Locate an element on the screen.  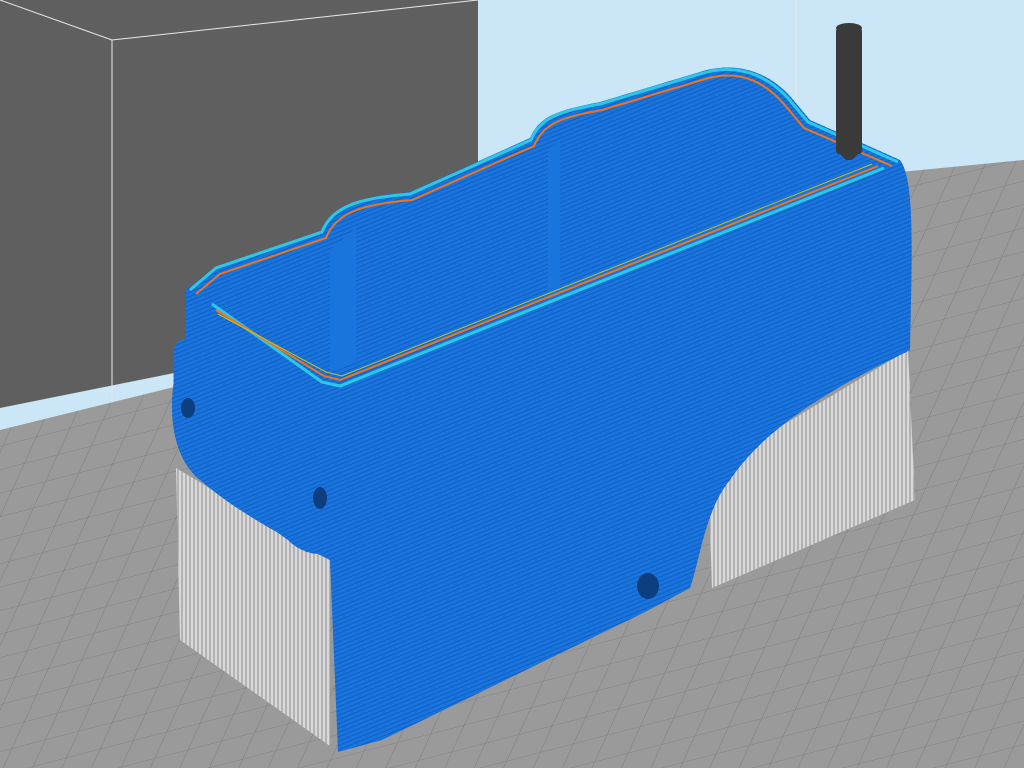
print-nozzle is located at coordinates (849, 91).